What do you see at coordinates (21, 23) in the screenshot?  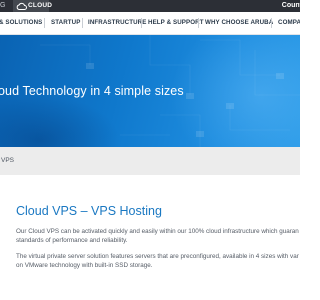 I see `nav-item-solutions: & SOLUTIONS` at bounding box center [21, 23].